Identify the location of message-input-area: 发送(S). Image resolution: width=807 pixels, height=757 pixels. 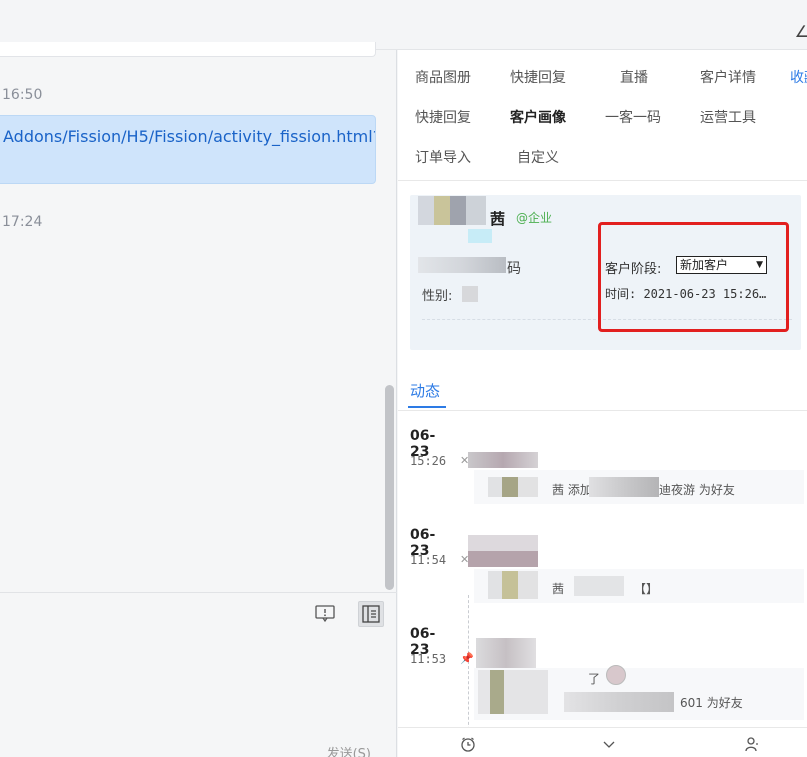
(198, 674).